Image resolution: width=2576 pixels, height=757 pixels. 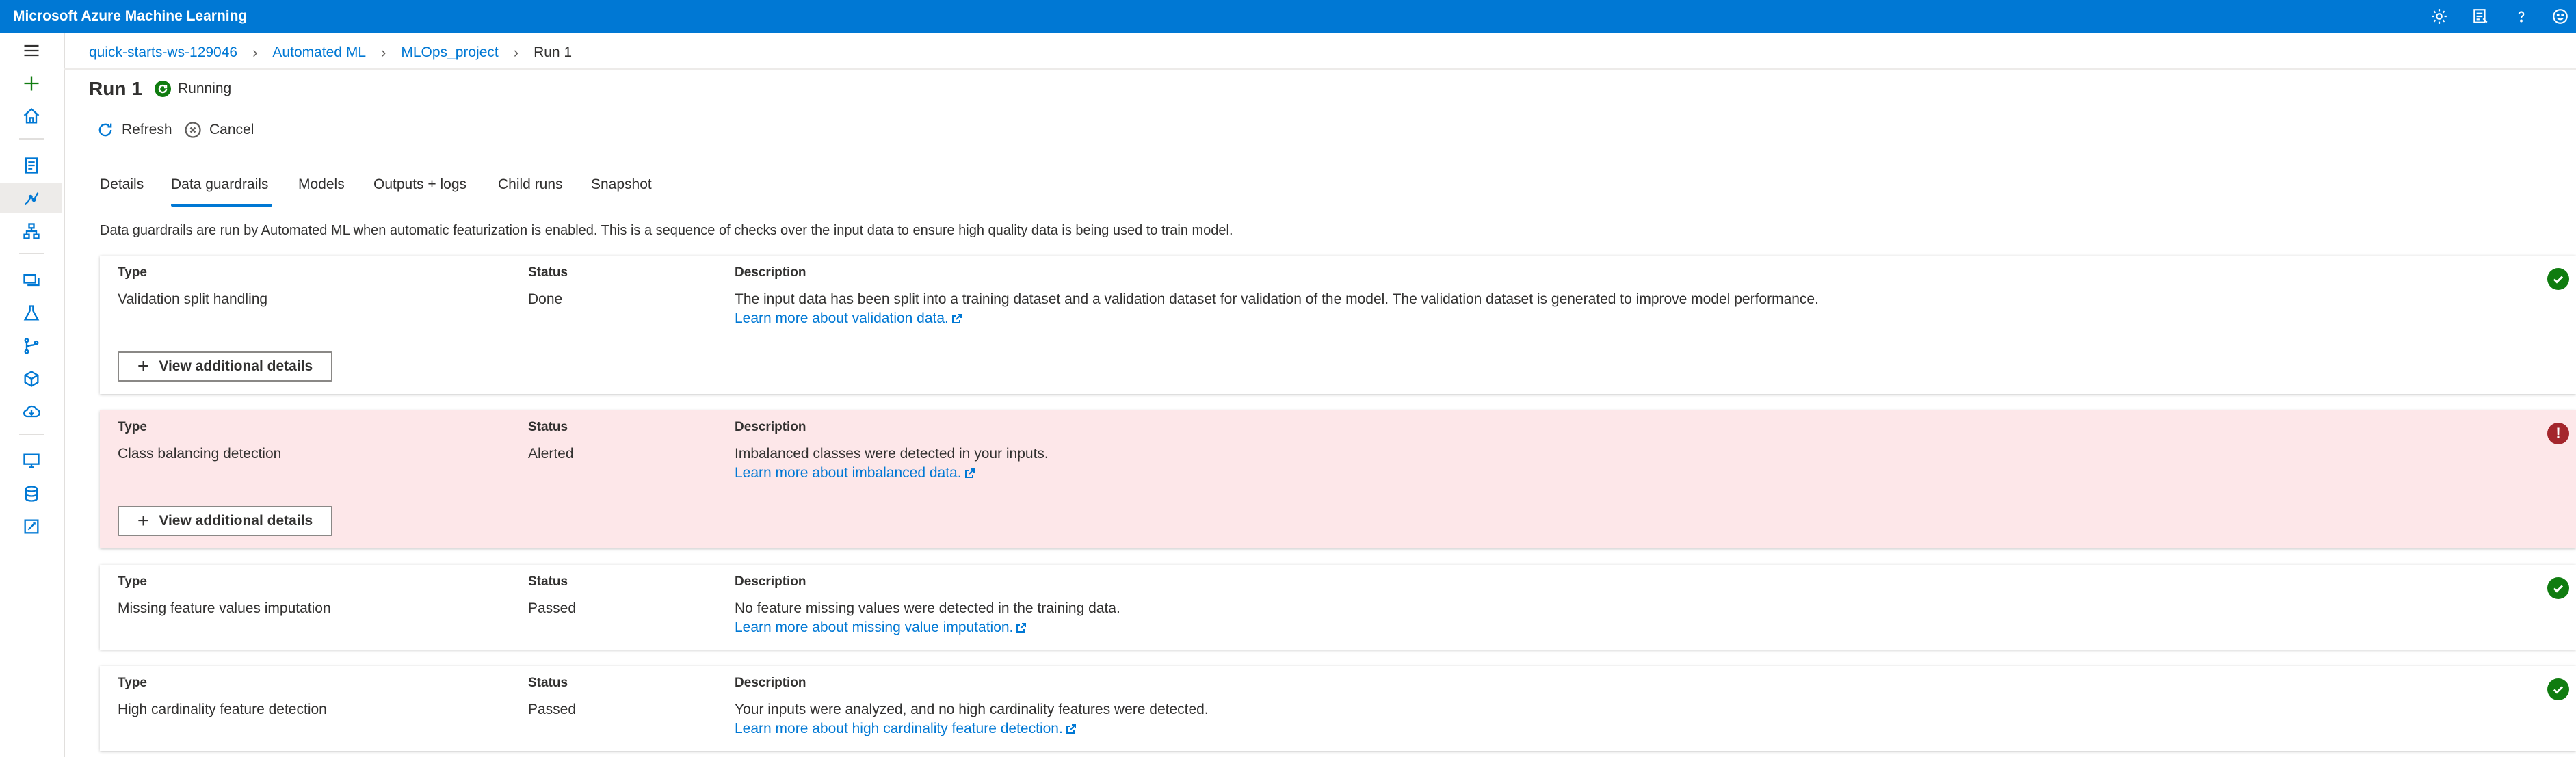 What do you see at coordinates (31, 231) in the screenshot?
I see `designer-icon` at bounding box center [31, 231].